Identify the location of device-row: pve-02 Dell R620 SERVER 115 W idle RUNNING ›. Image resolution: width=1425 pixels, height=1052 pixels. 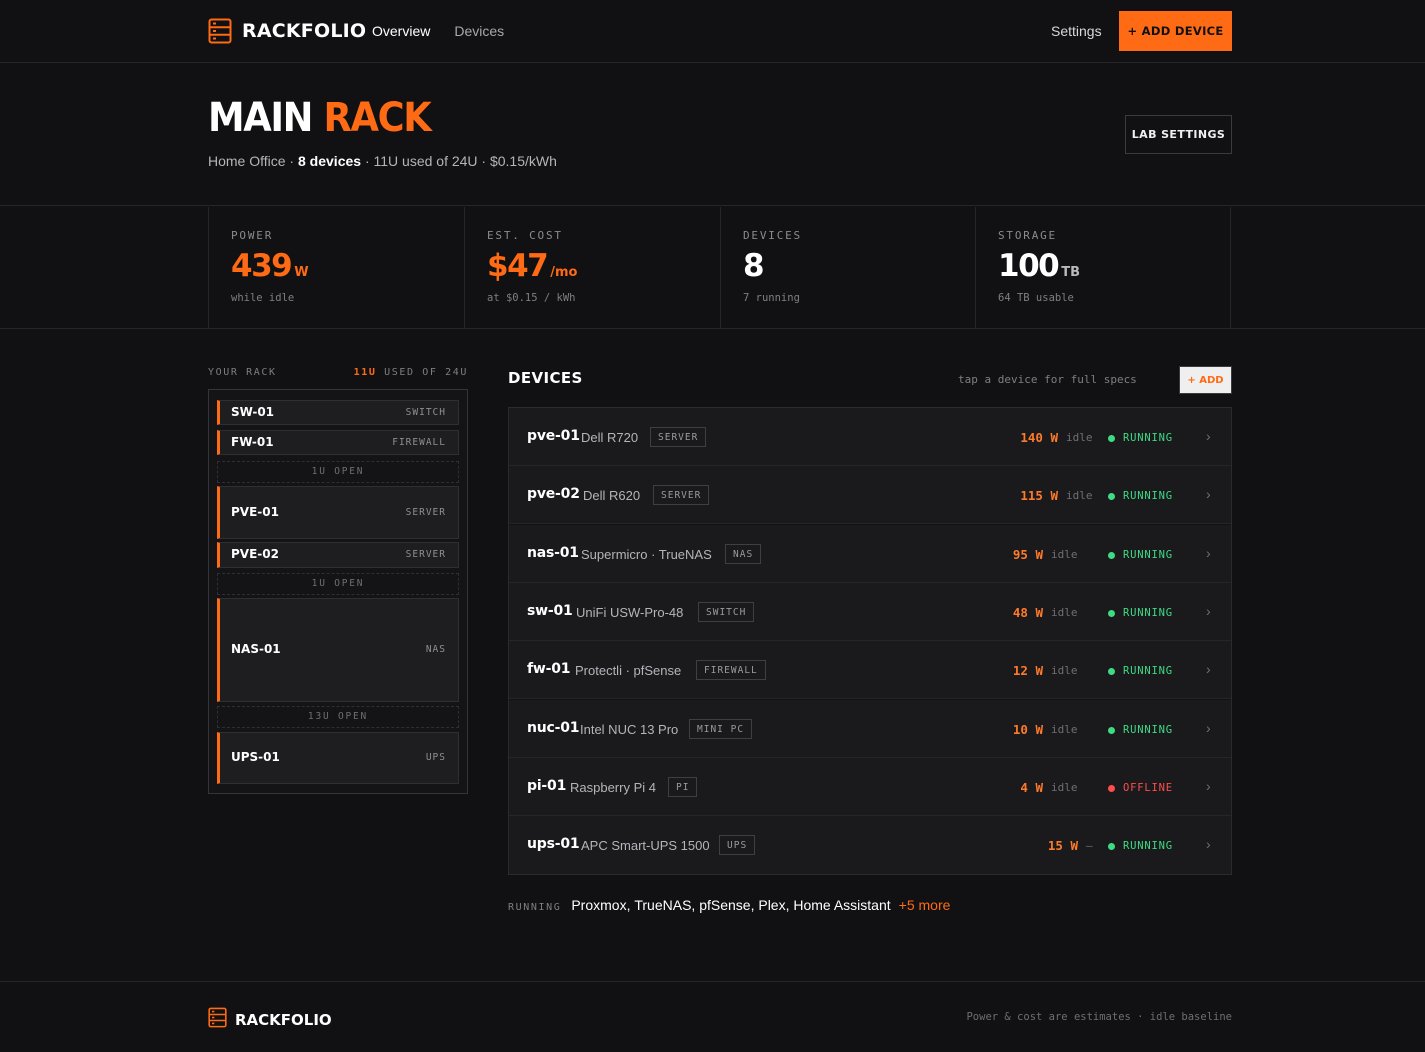
(870, 495).